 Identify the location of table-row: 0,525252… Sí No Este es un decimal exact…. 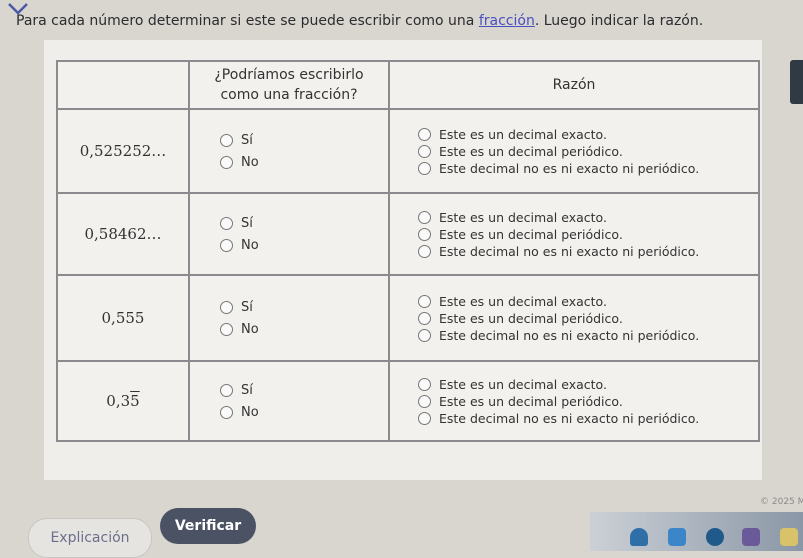
(408, 151).